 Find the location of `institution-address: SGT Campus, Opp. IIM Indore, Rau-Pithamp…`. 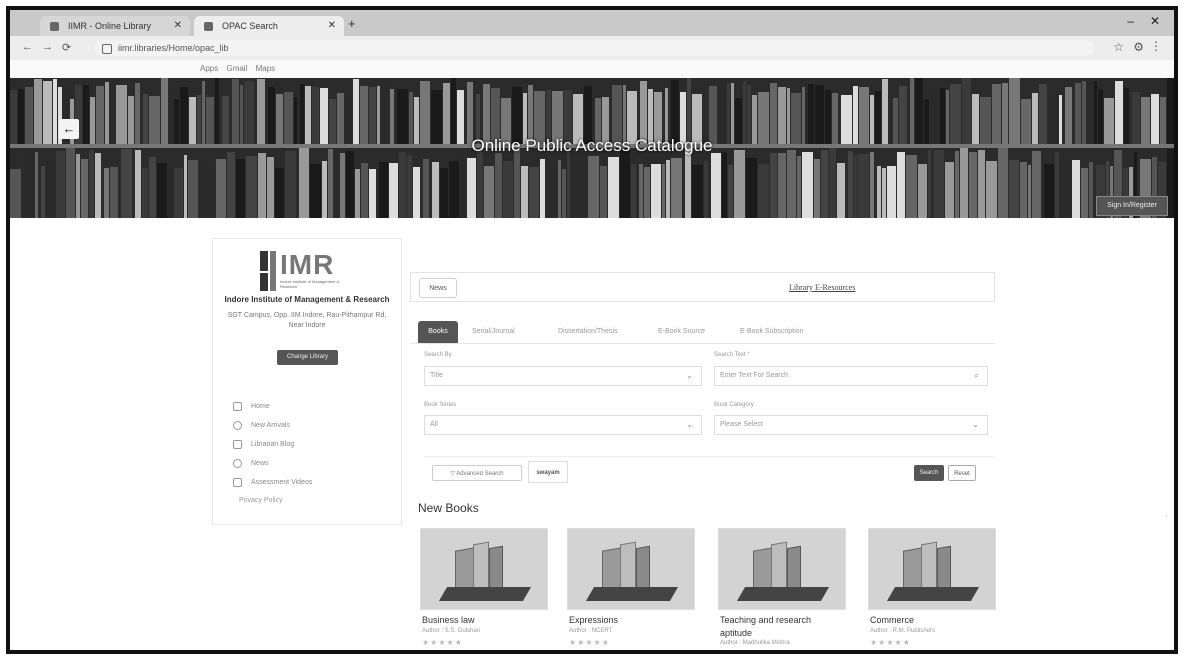

institution-address: SGT Campus, Opp. IIM Indore, Rau-Pithamp… is located at coordinates (307, 320).